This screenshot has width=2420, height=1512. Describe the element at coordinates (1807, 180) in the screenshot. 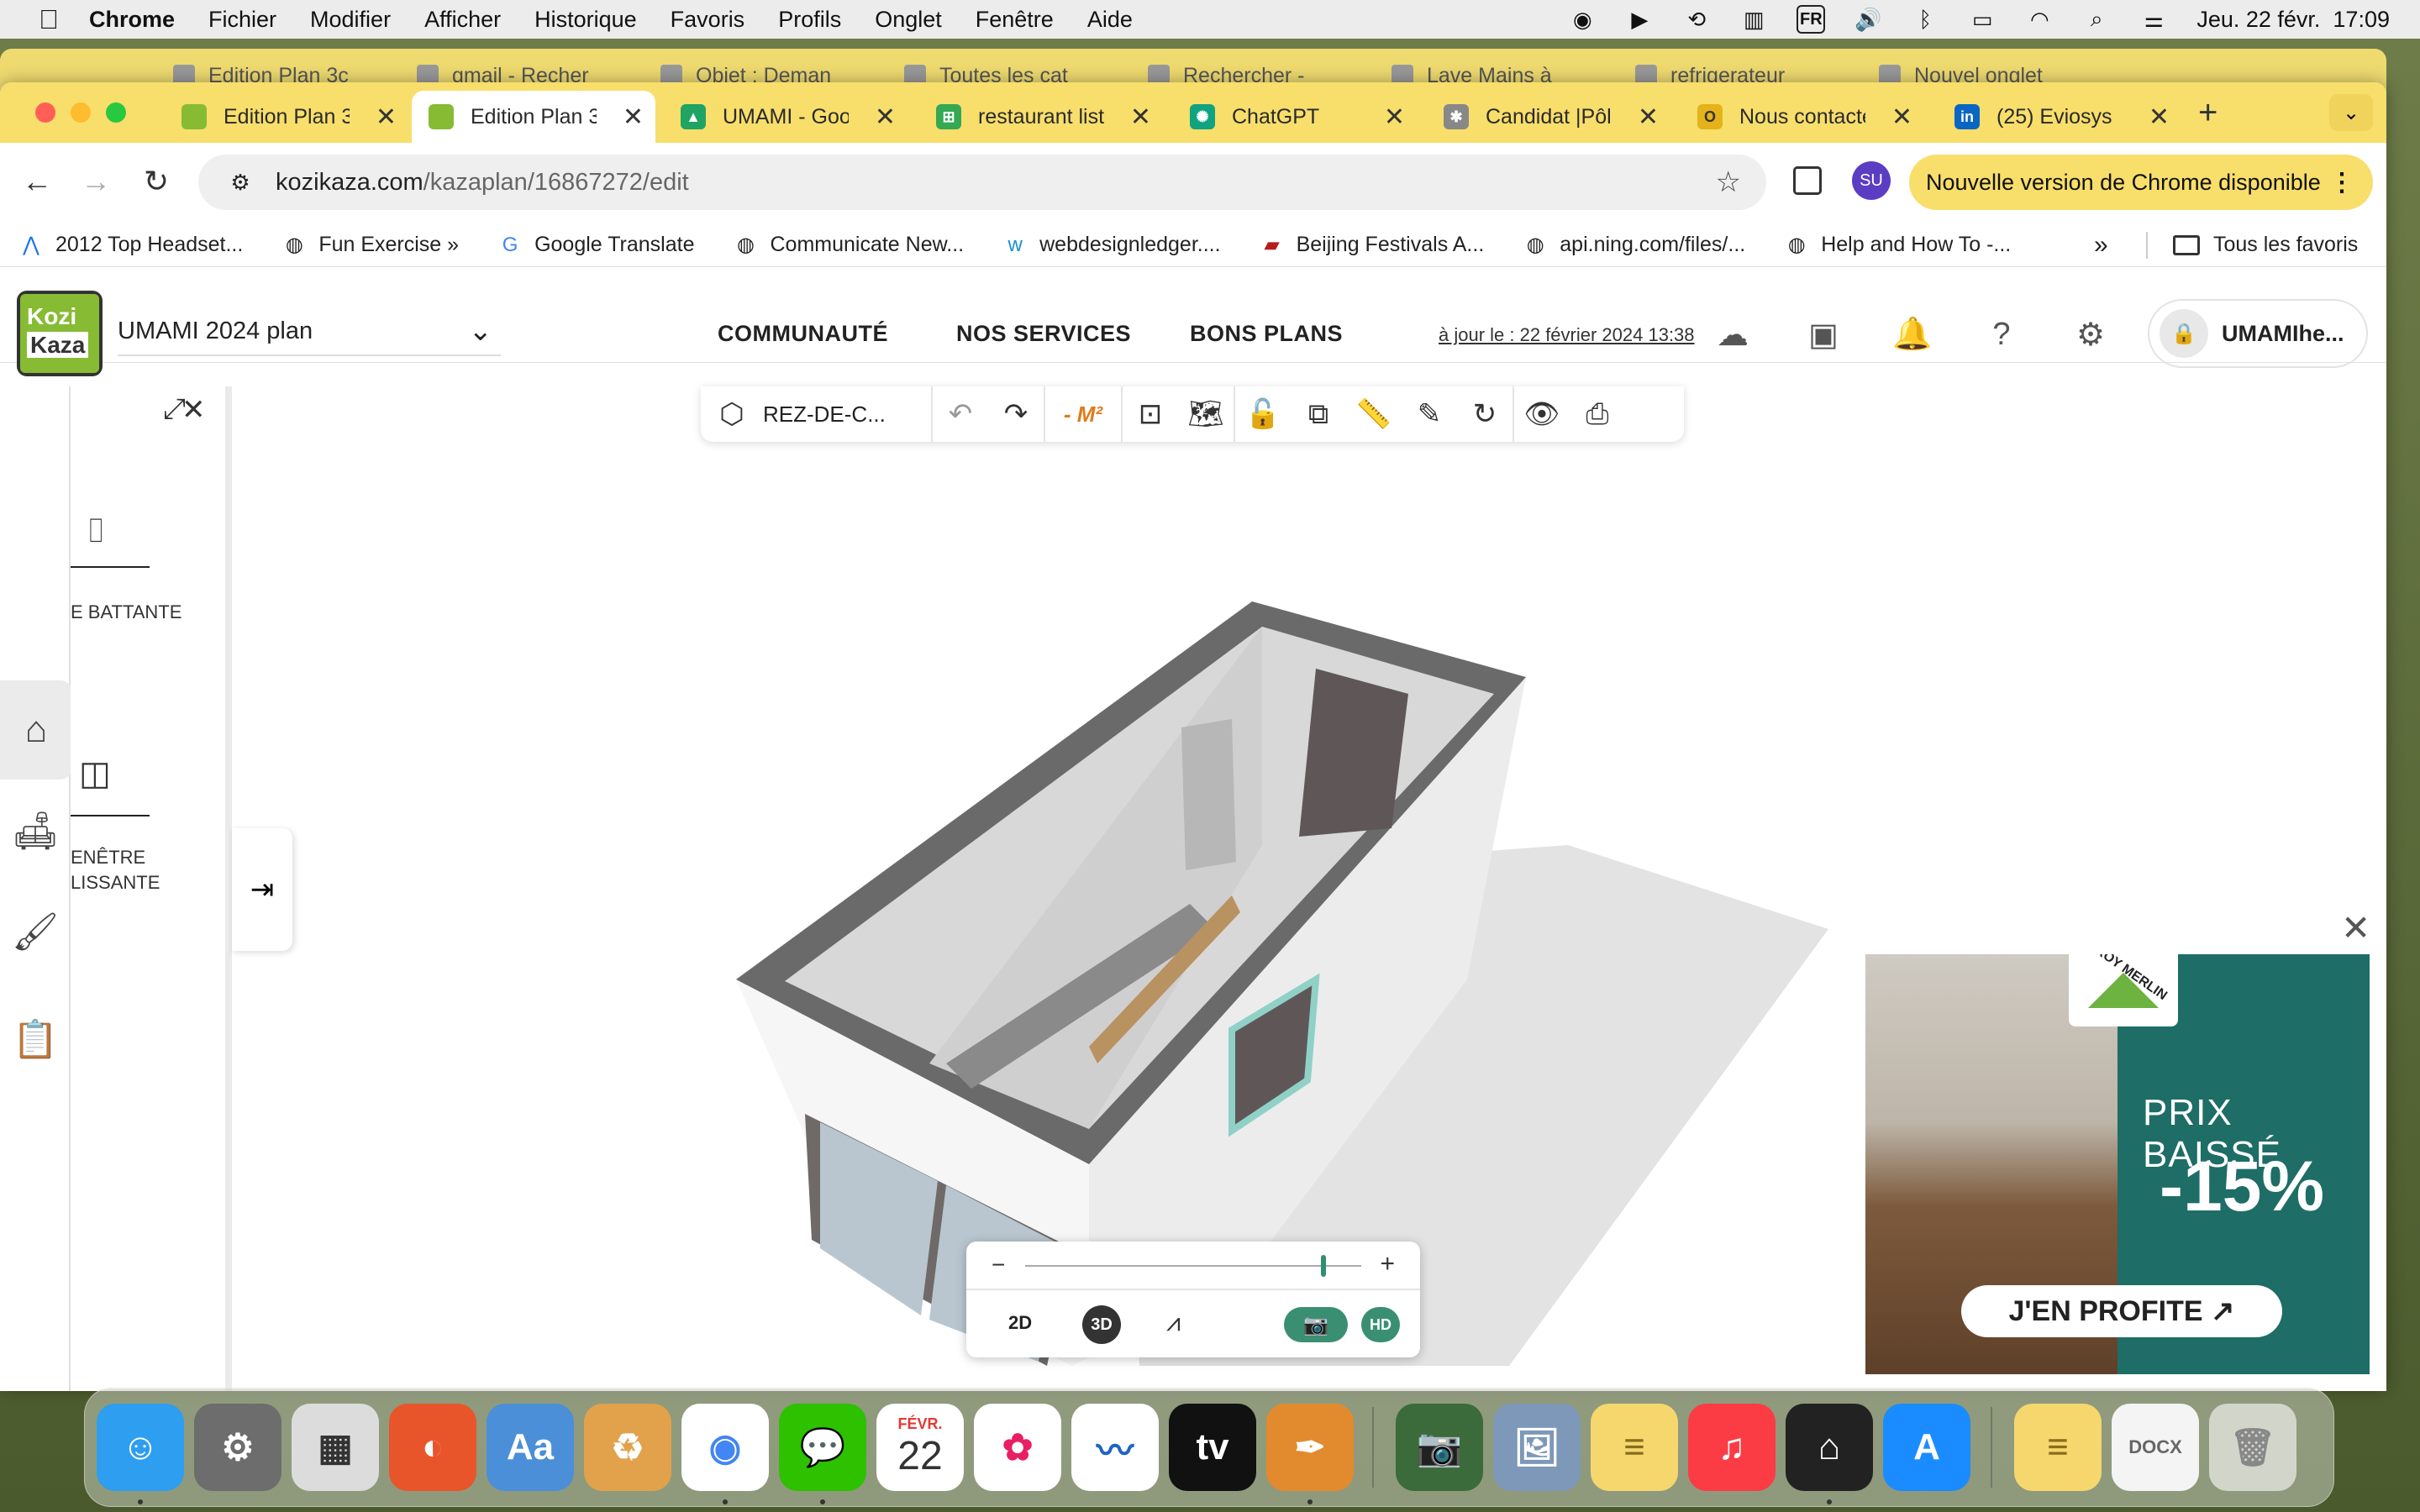

I see `side-panel-icon` at that location.